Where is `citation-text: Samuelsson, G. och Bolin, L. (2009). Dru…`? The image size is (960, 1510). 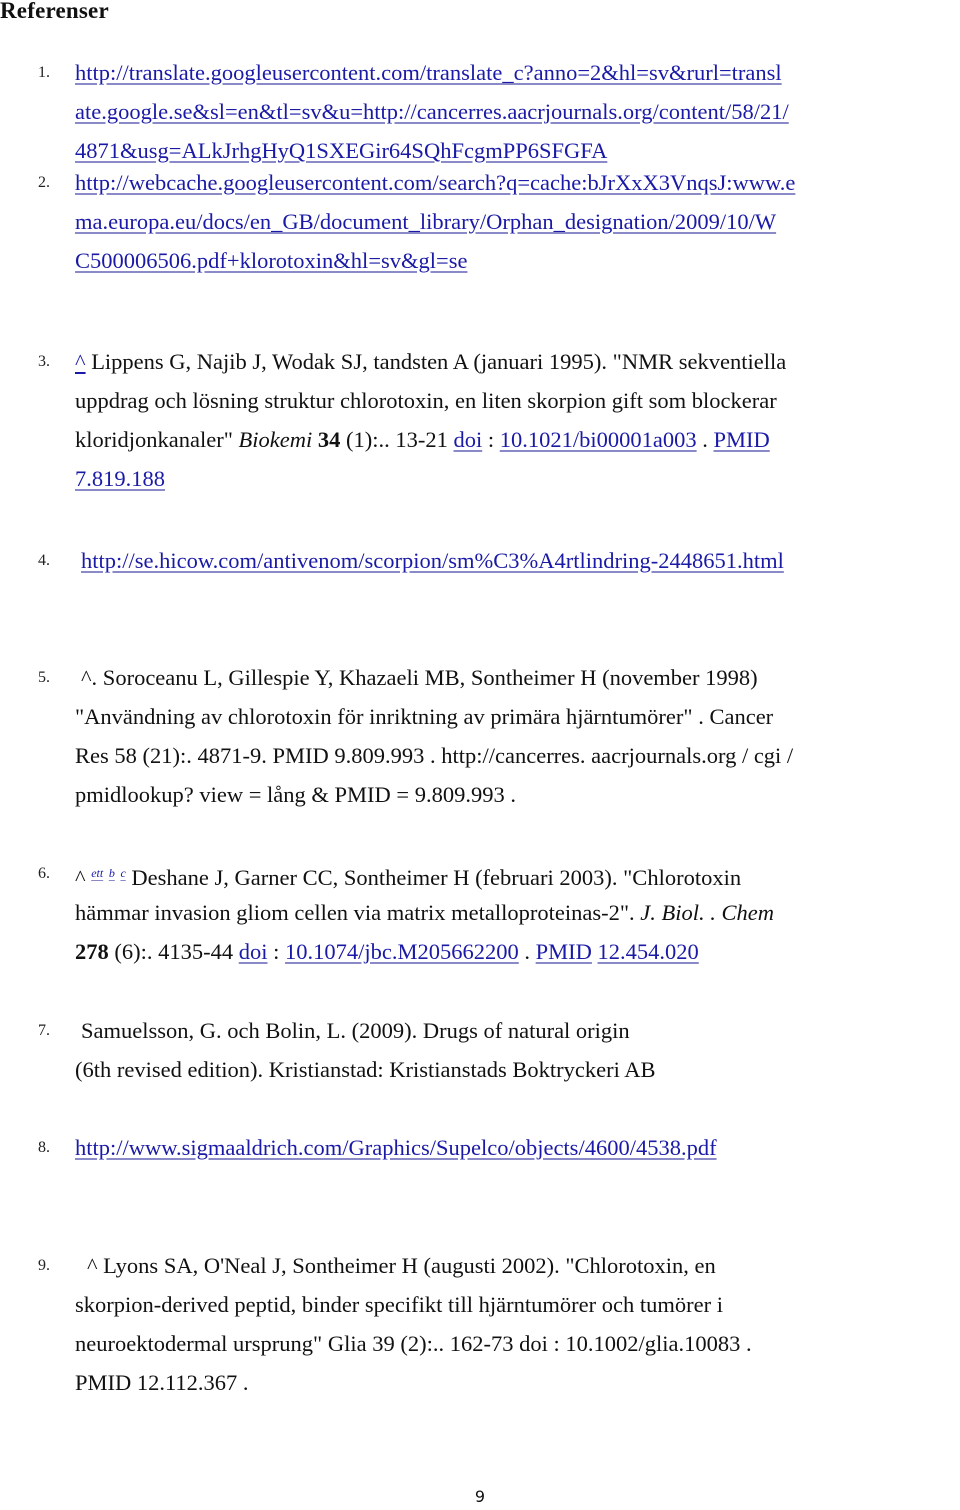 citation-text: Samuelsson, G. och Bolin, L. (2009). Dru… is located at coordinates (355, 1030).